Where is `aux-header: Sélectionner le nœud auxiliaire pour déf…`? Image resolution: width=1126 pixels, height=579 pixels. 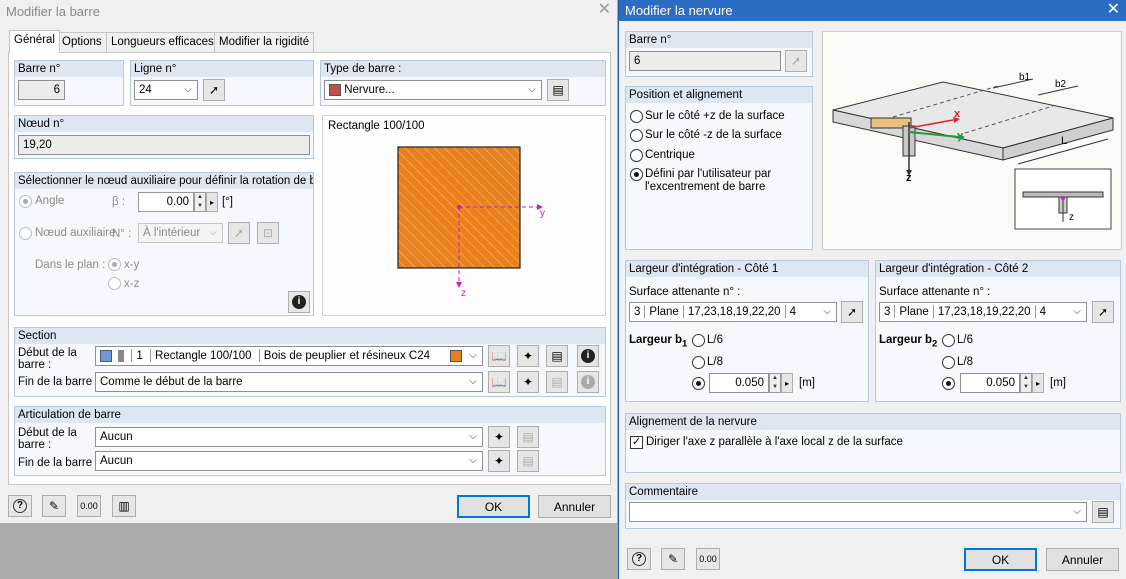 aux-header: Sélectionner le nœud auxiliaire pour déf… is located at coordinates (164, 181).